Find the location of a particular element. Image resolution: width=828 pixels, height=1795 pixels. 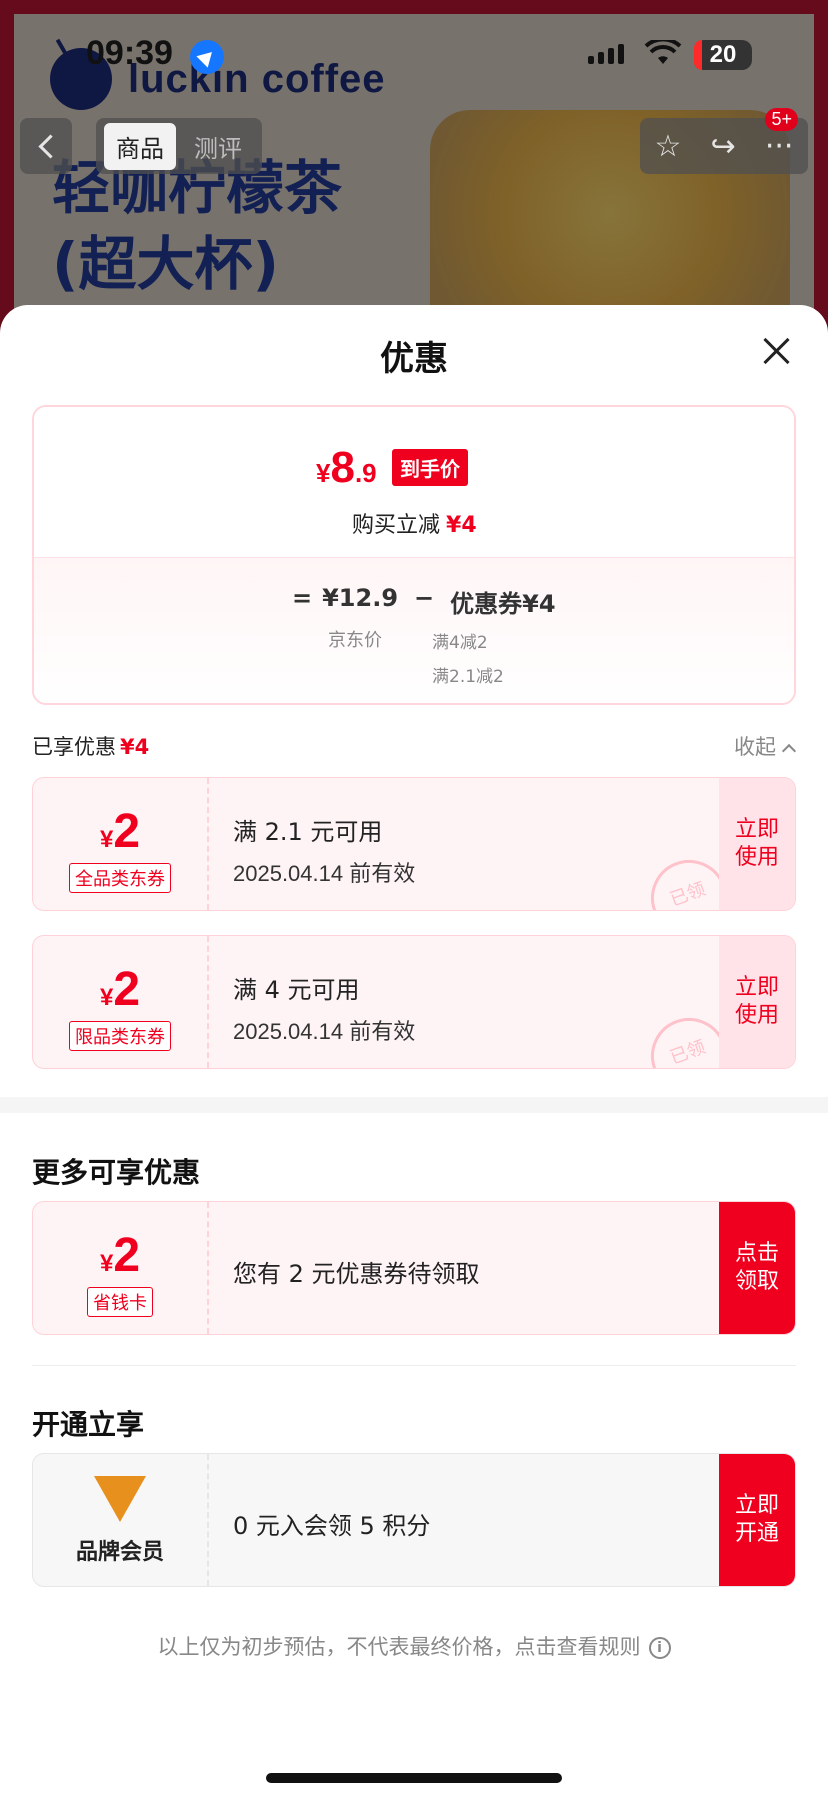

savings-card-coupon: ¥2 省钱卡 您有 2 元优惠券待领取 点击领取 is located at coordinates (414, 1268).